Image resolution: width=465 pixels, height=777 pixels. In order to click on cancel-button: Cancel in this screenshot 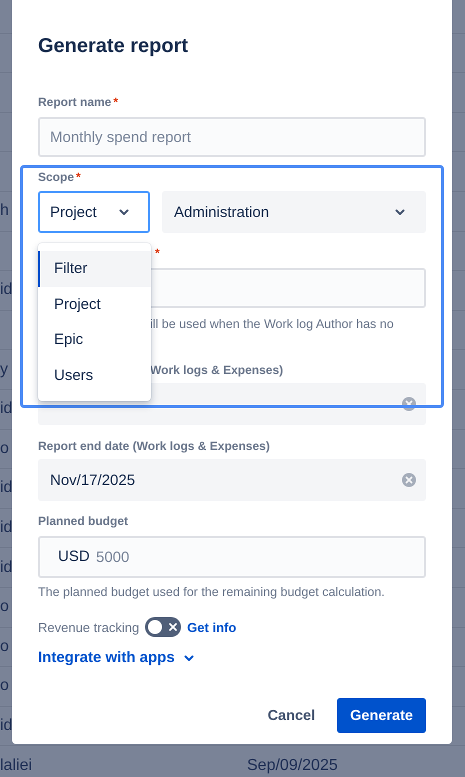, I will do `click(292, 715)`.